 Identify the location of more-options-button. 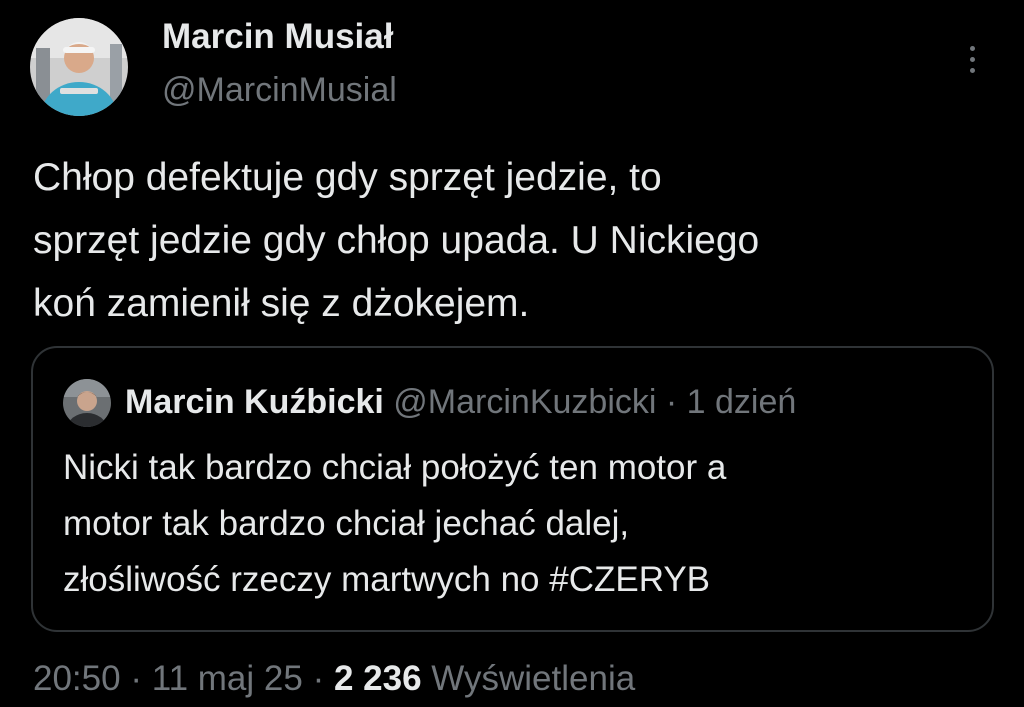
(972, 59).